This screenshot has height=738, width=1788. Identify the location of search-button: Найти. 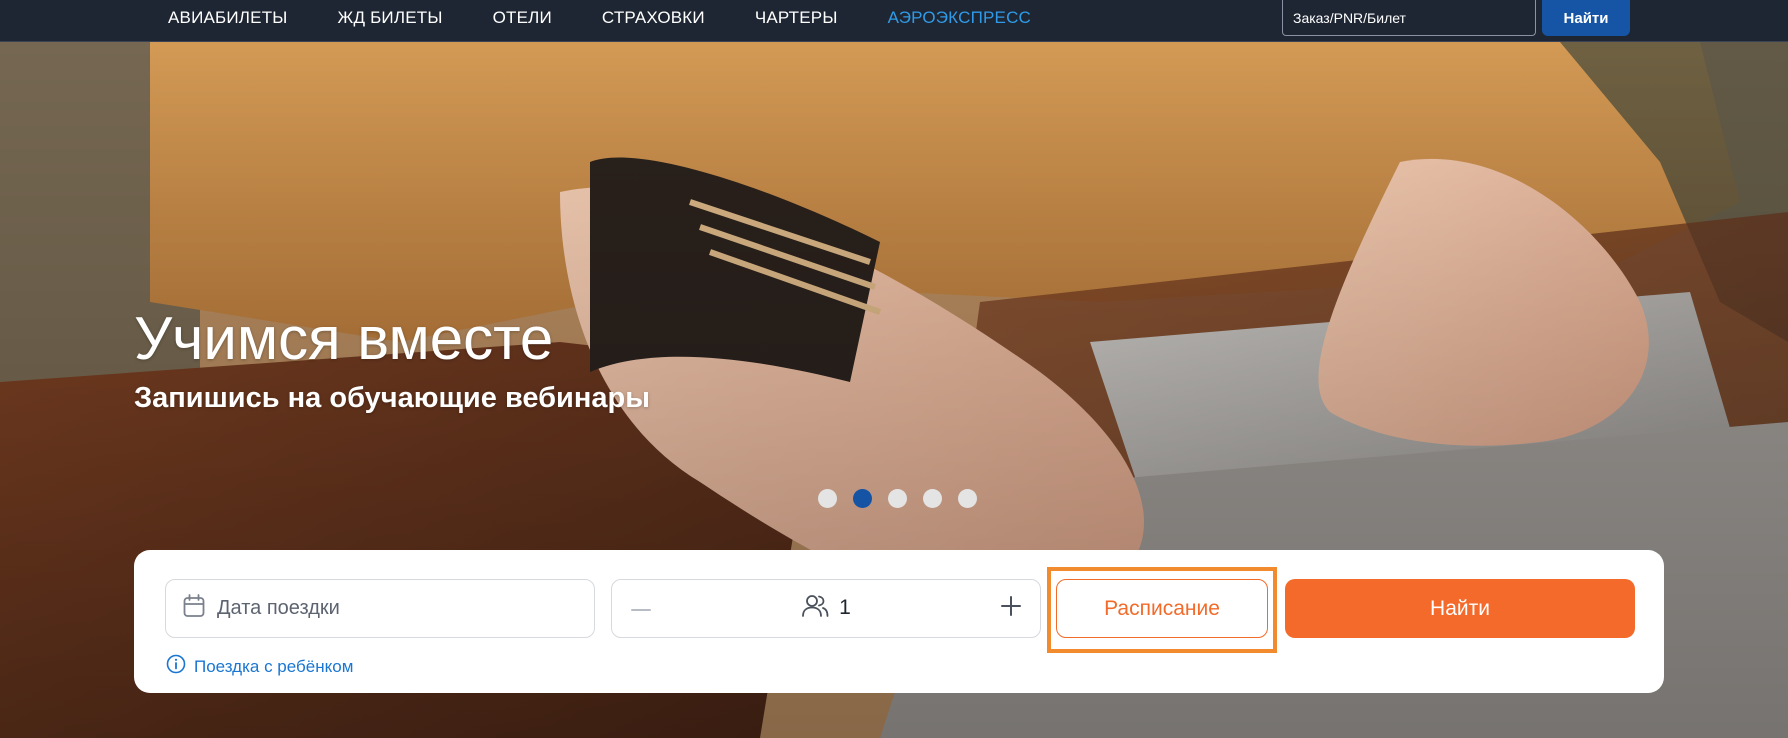
(1460, 608).